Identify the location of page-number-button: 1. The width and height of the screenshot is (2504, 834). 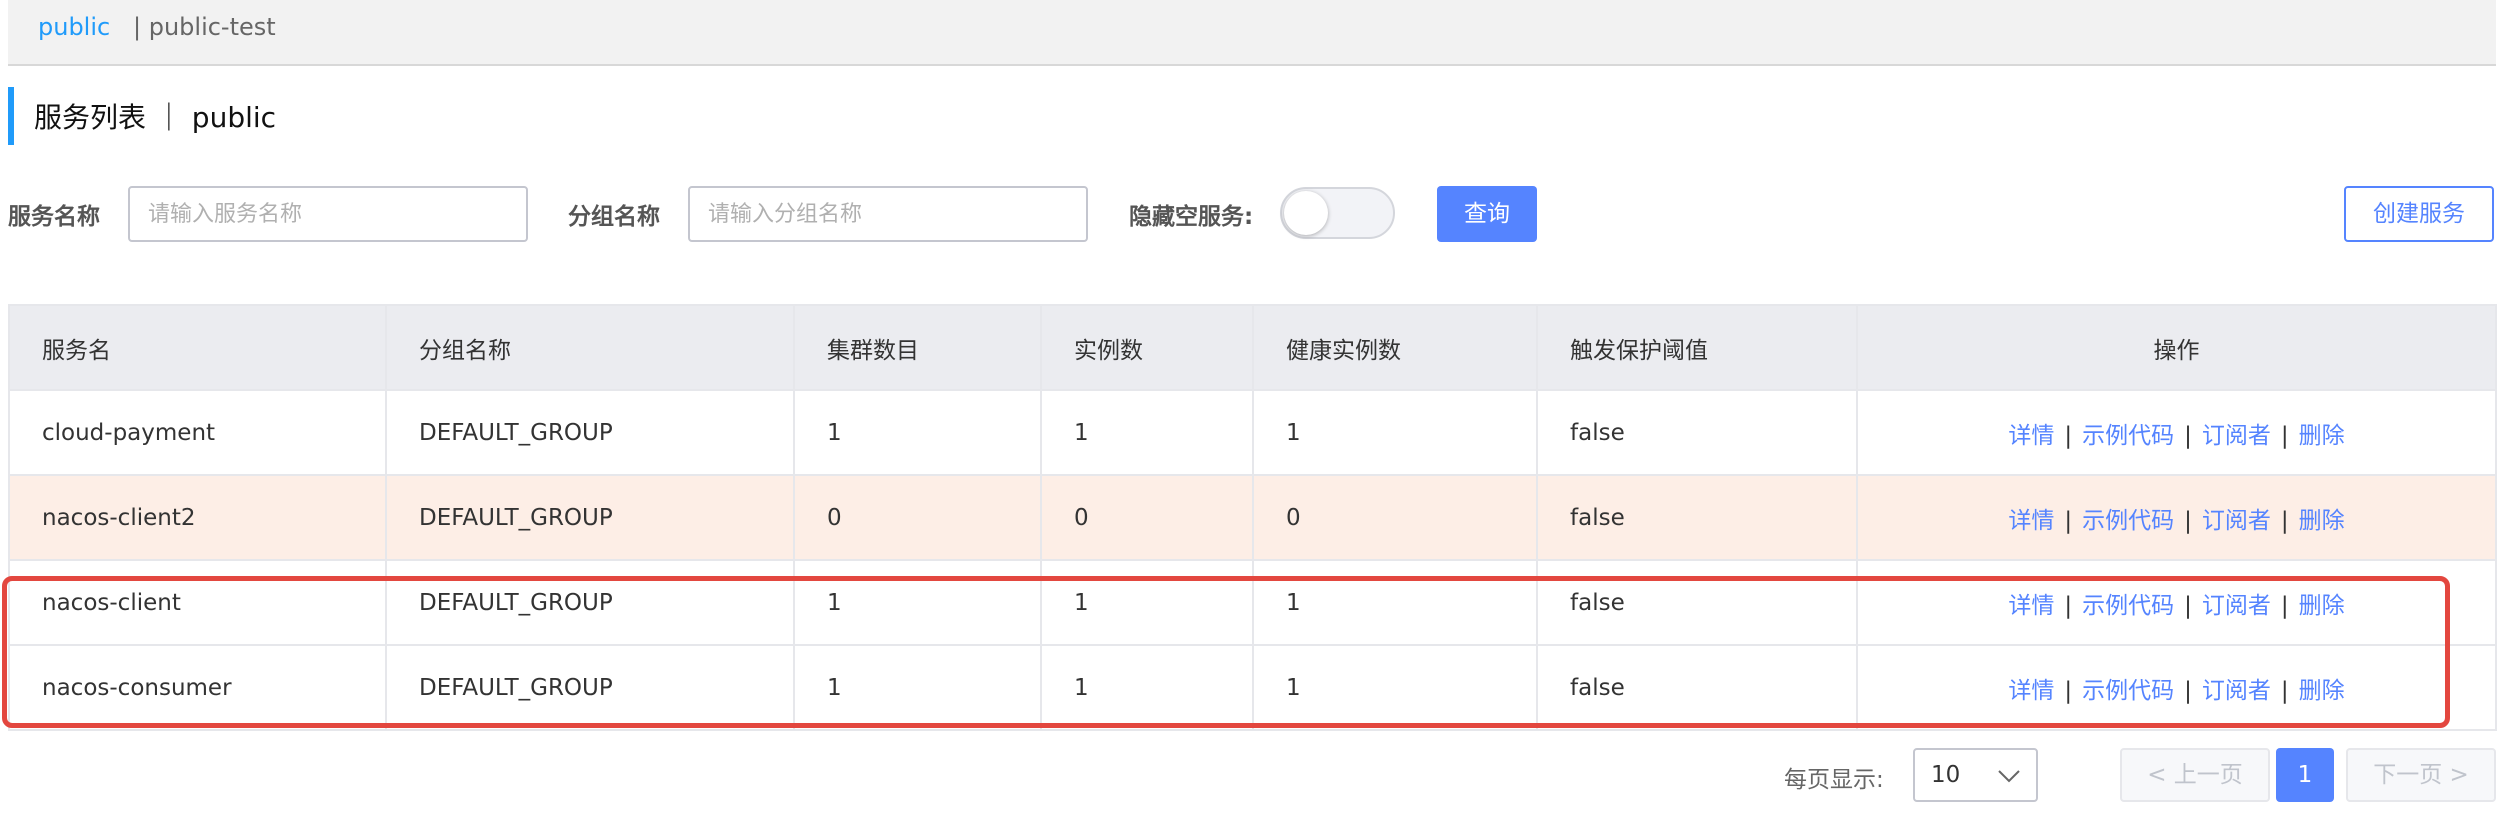
(2305, 775).